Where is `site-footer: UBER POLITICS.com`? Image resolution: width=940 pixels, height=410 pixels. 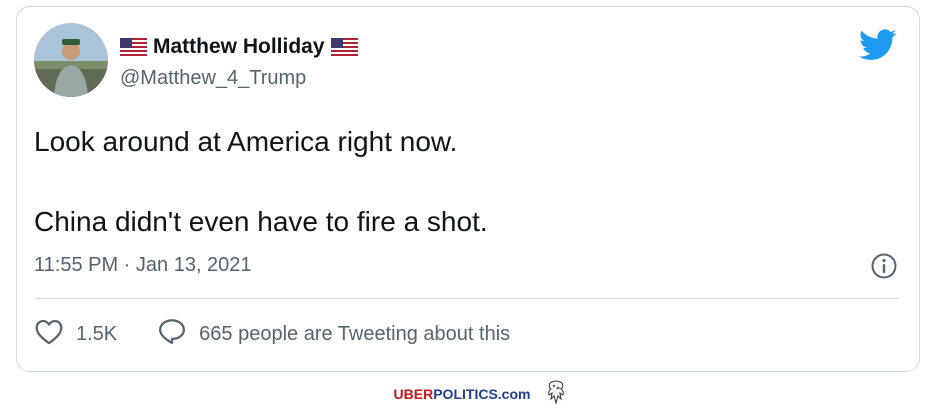
site-footer: UBER POLITICS.com is located at coordinates (470, 394).